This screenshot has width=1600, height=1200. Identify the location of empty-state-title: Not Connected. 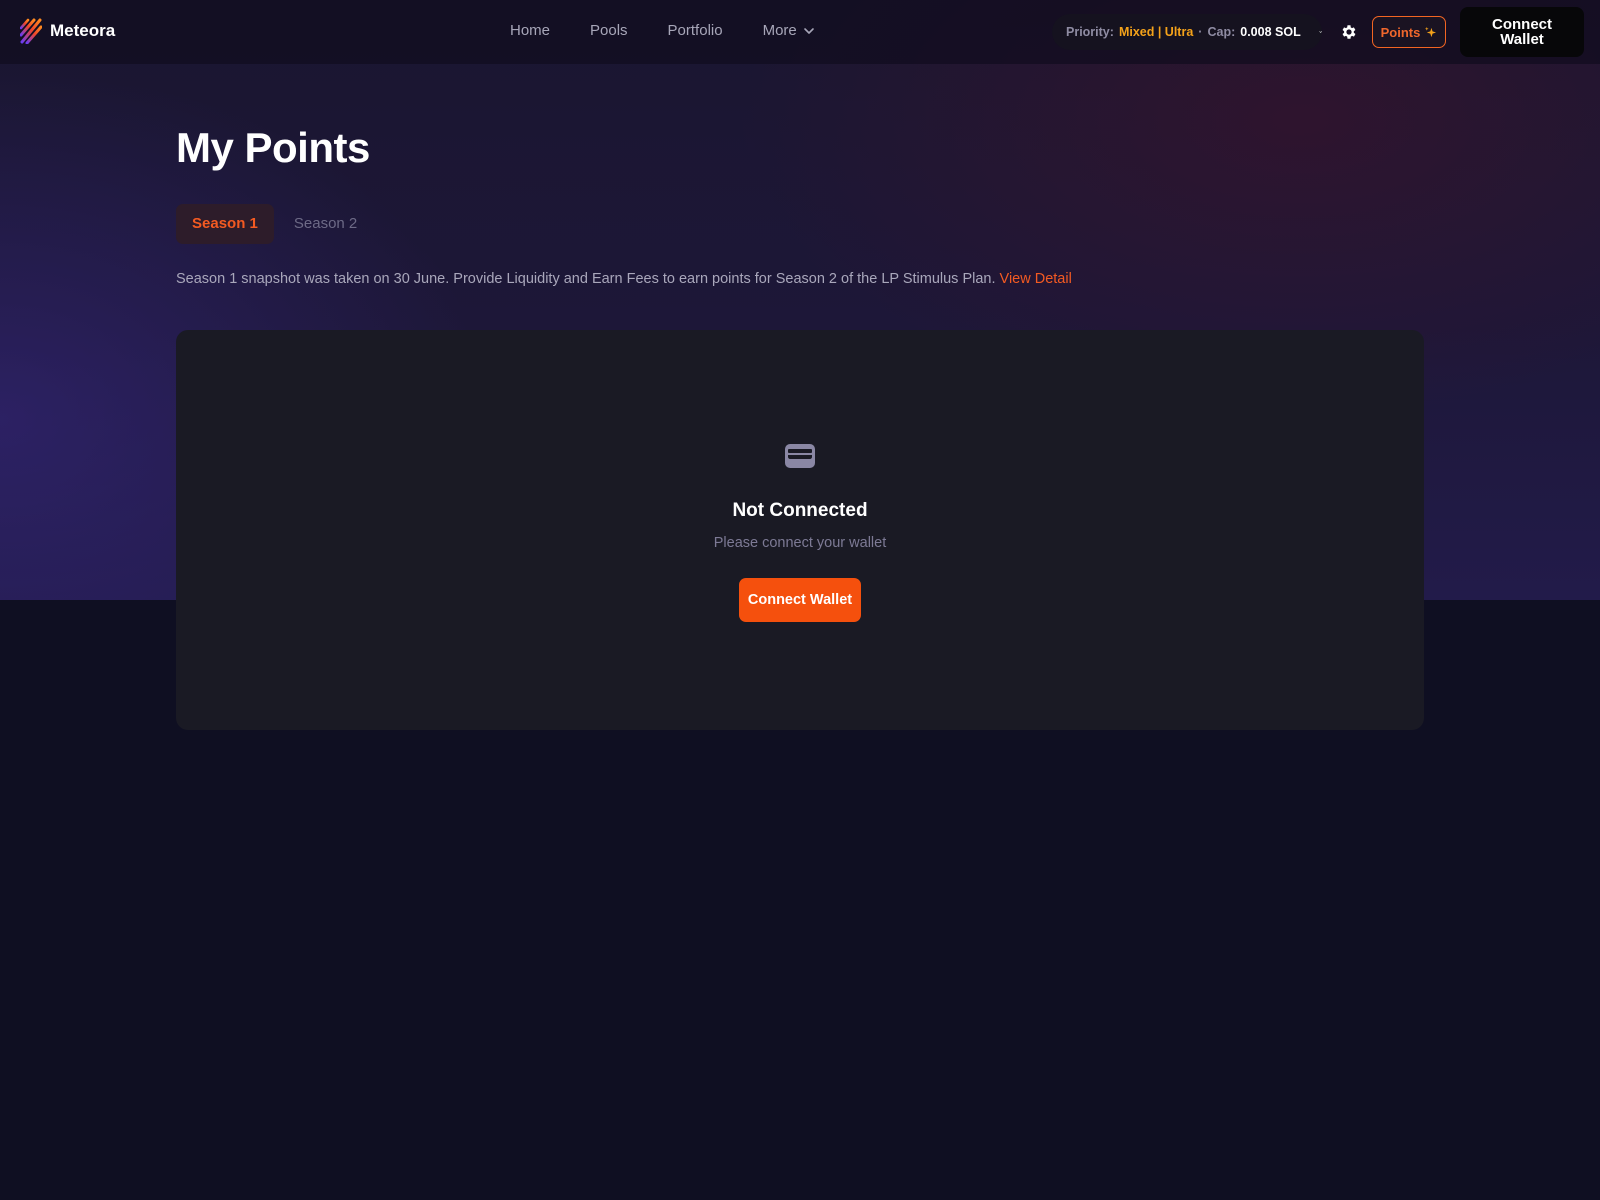
(800, 510).